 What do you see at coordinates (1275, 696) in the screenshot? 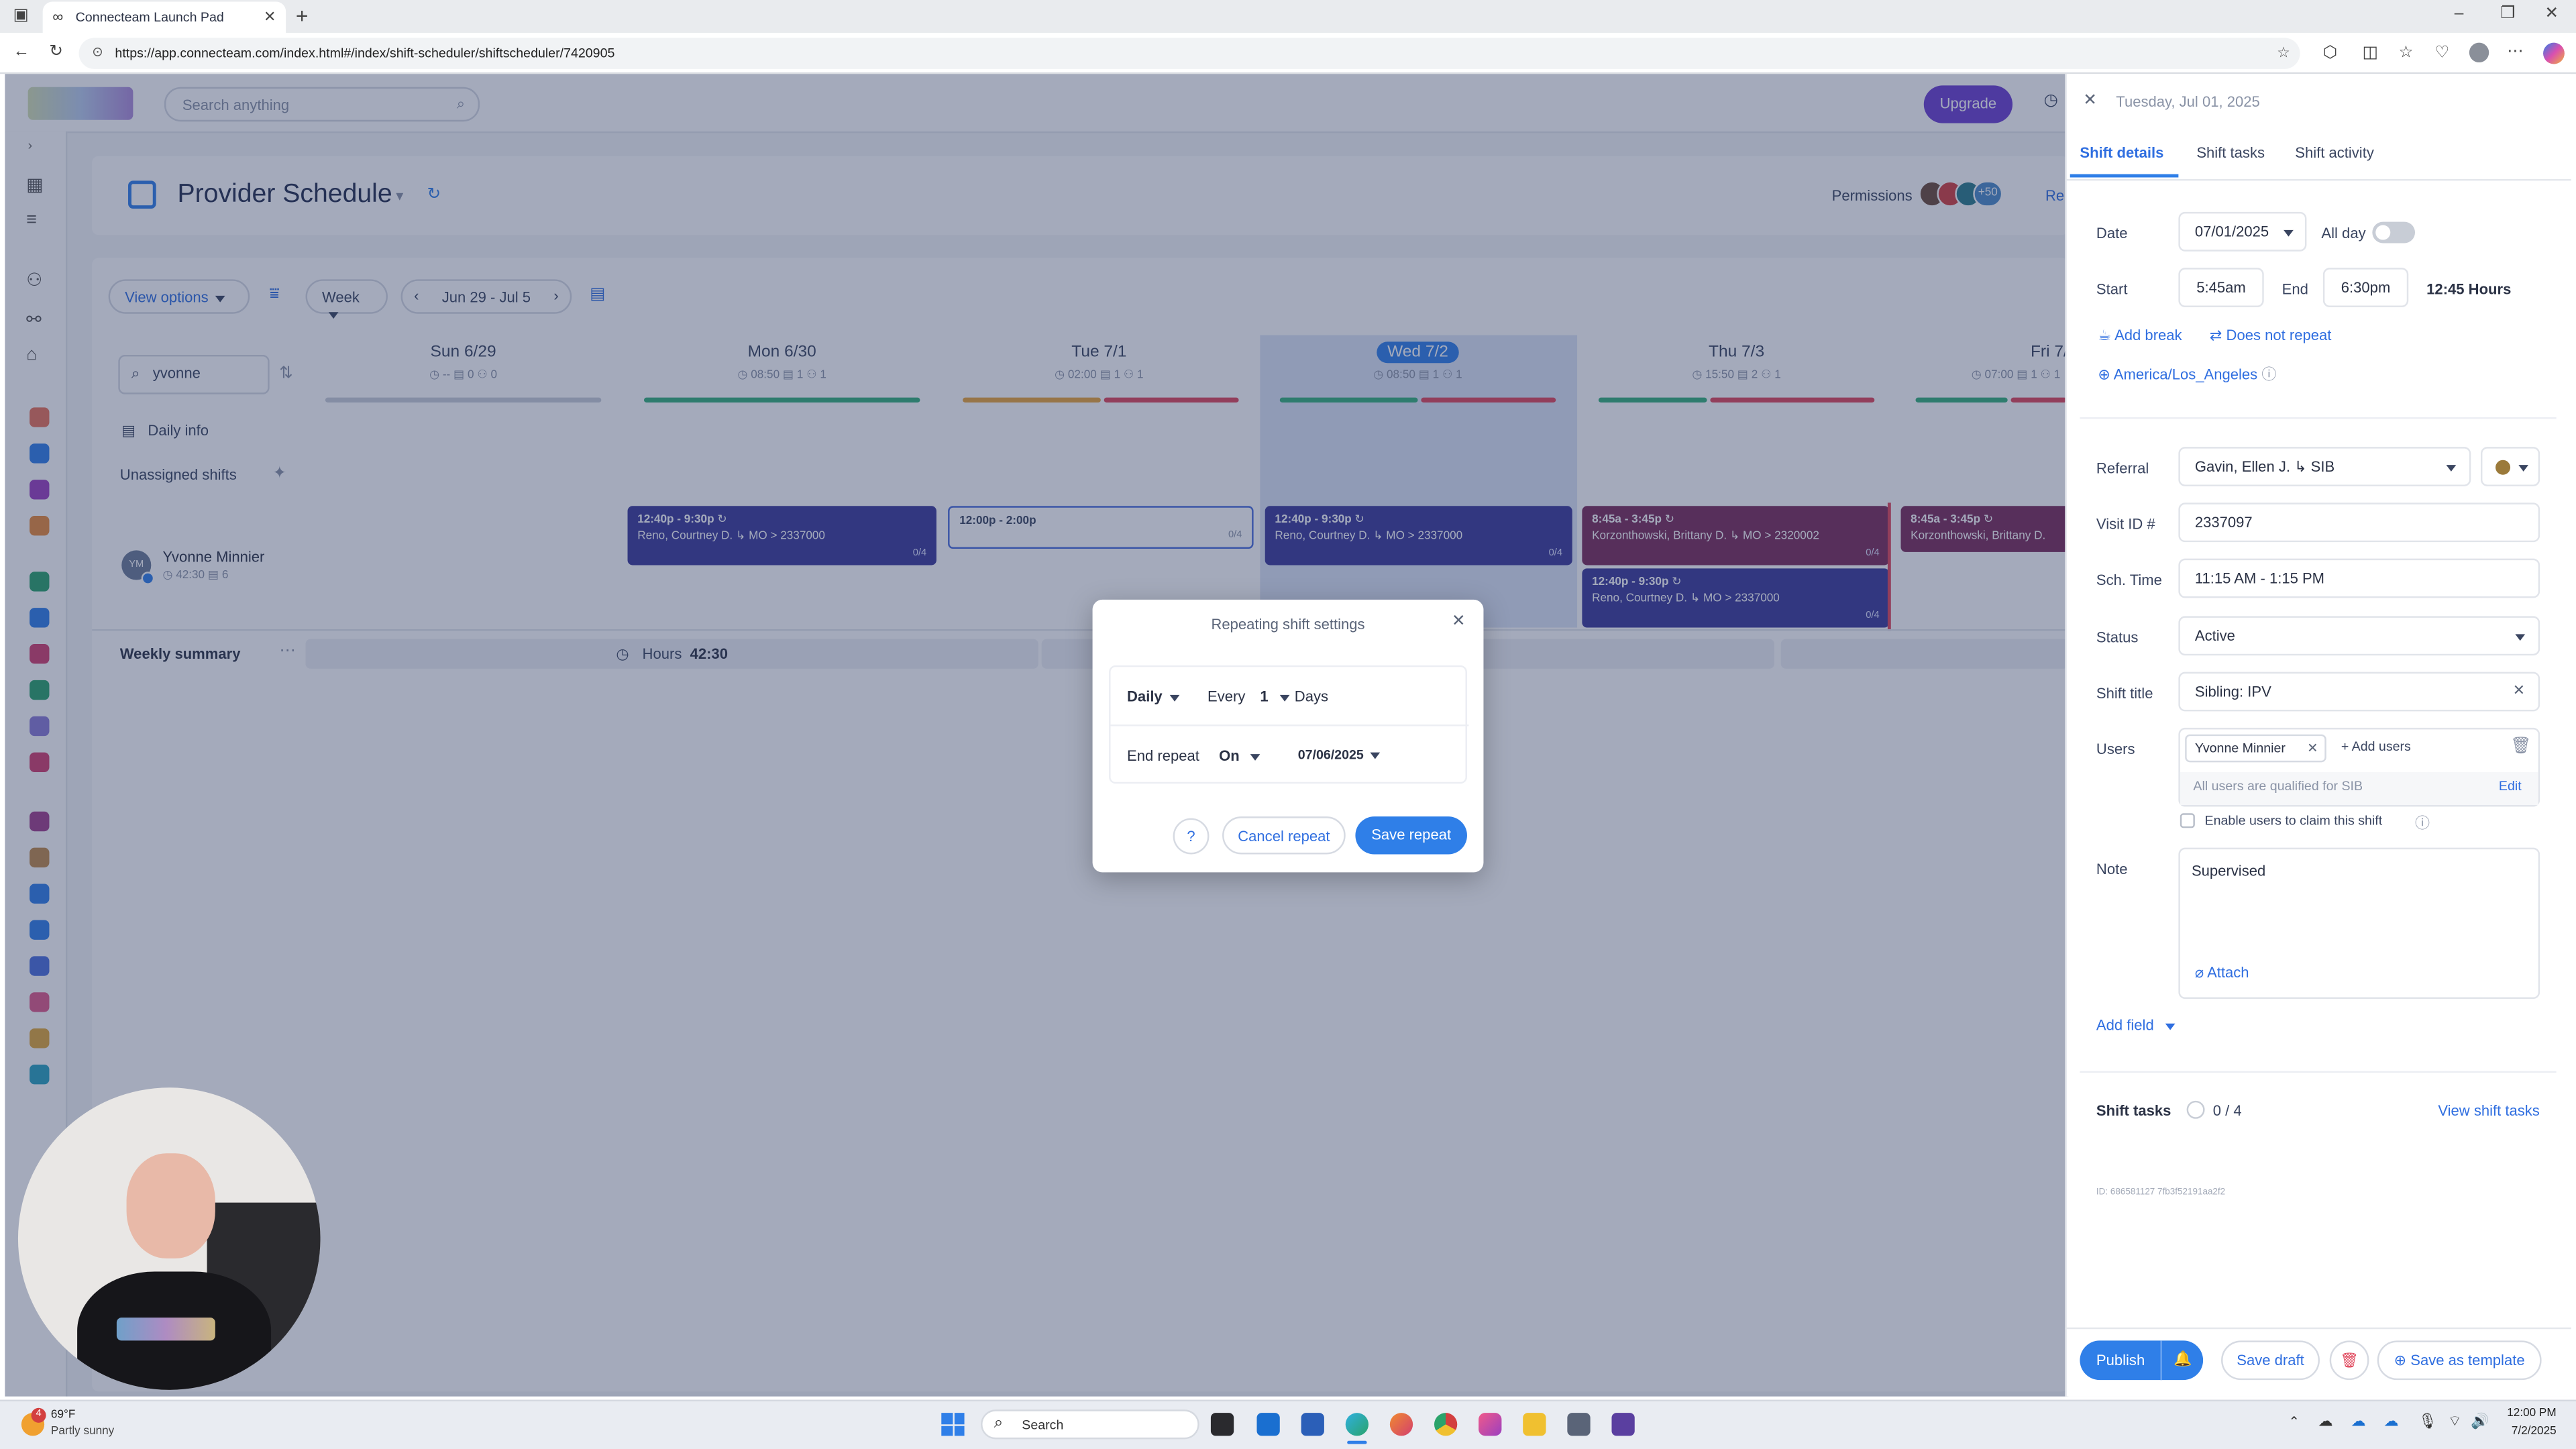
I see `interval-select: 1` at bounding box center [1275, 696].